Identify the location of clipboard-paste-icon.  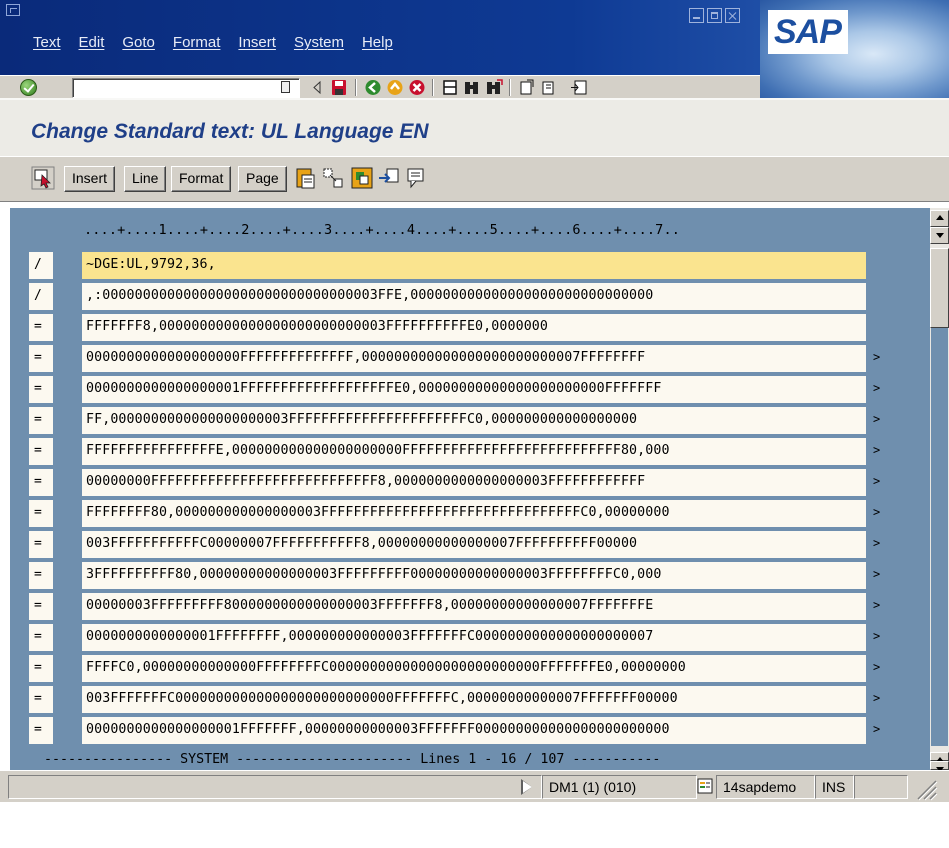
(306, 178).